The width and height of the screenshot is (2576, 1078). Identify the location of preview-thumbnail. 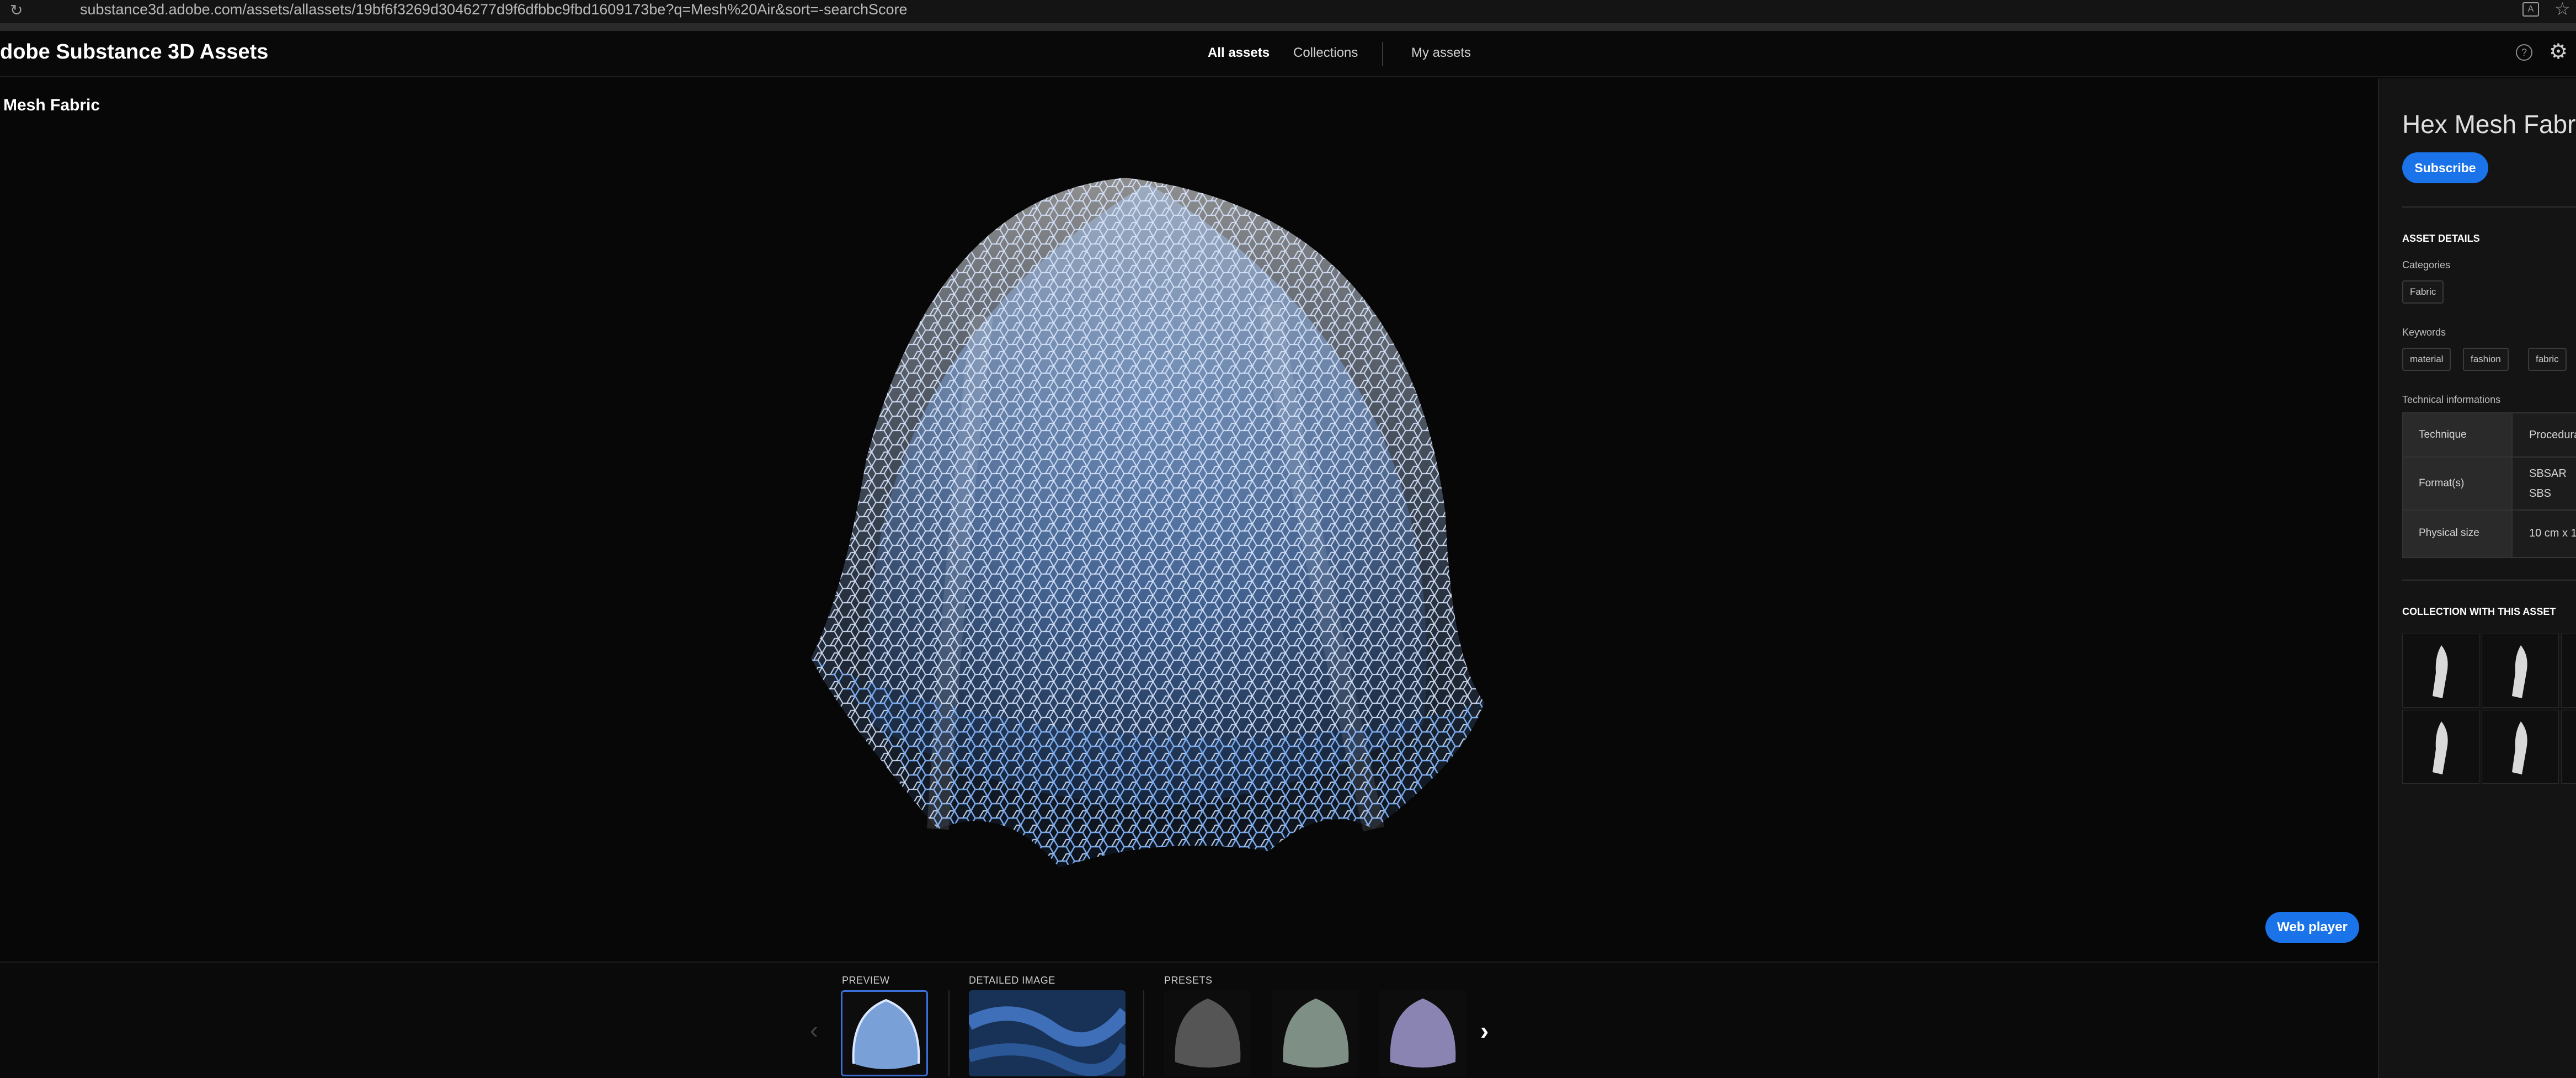
(884, 1033).